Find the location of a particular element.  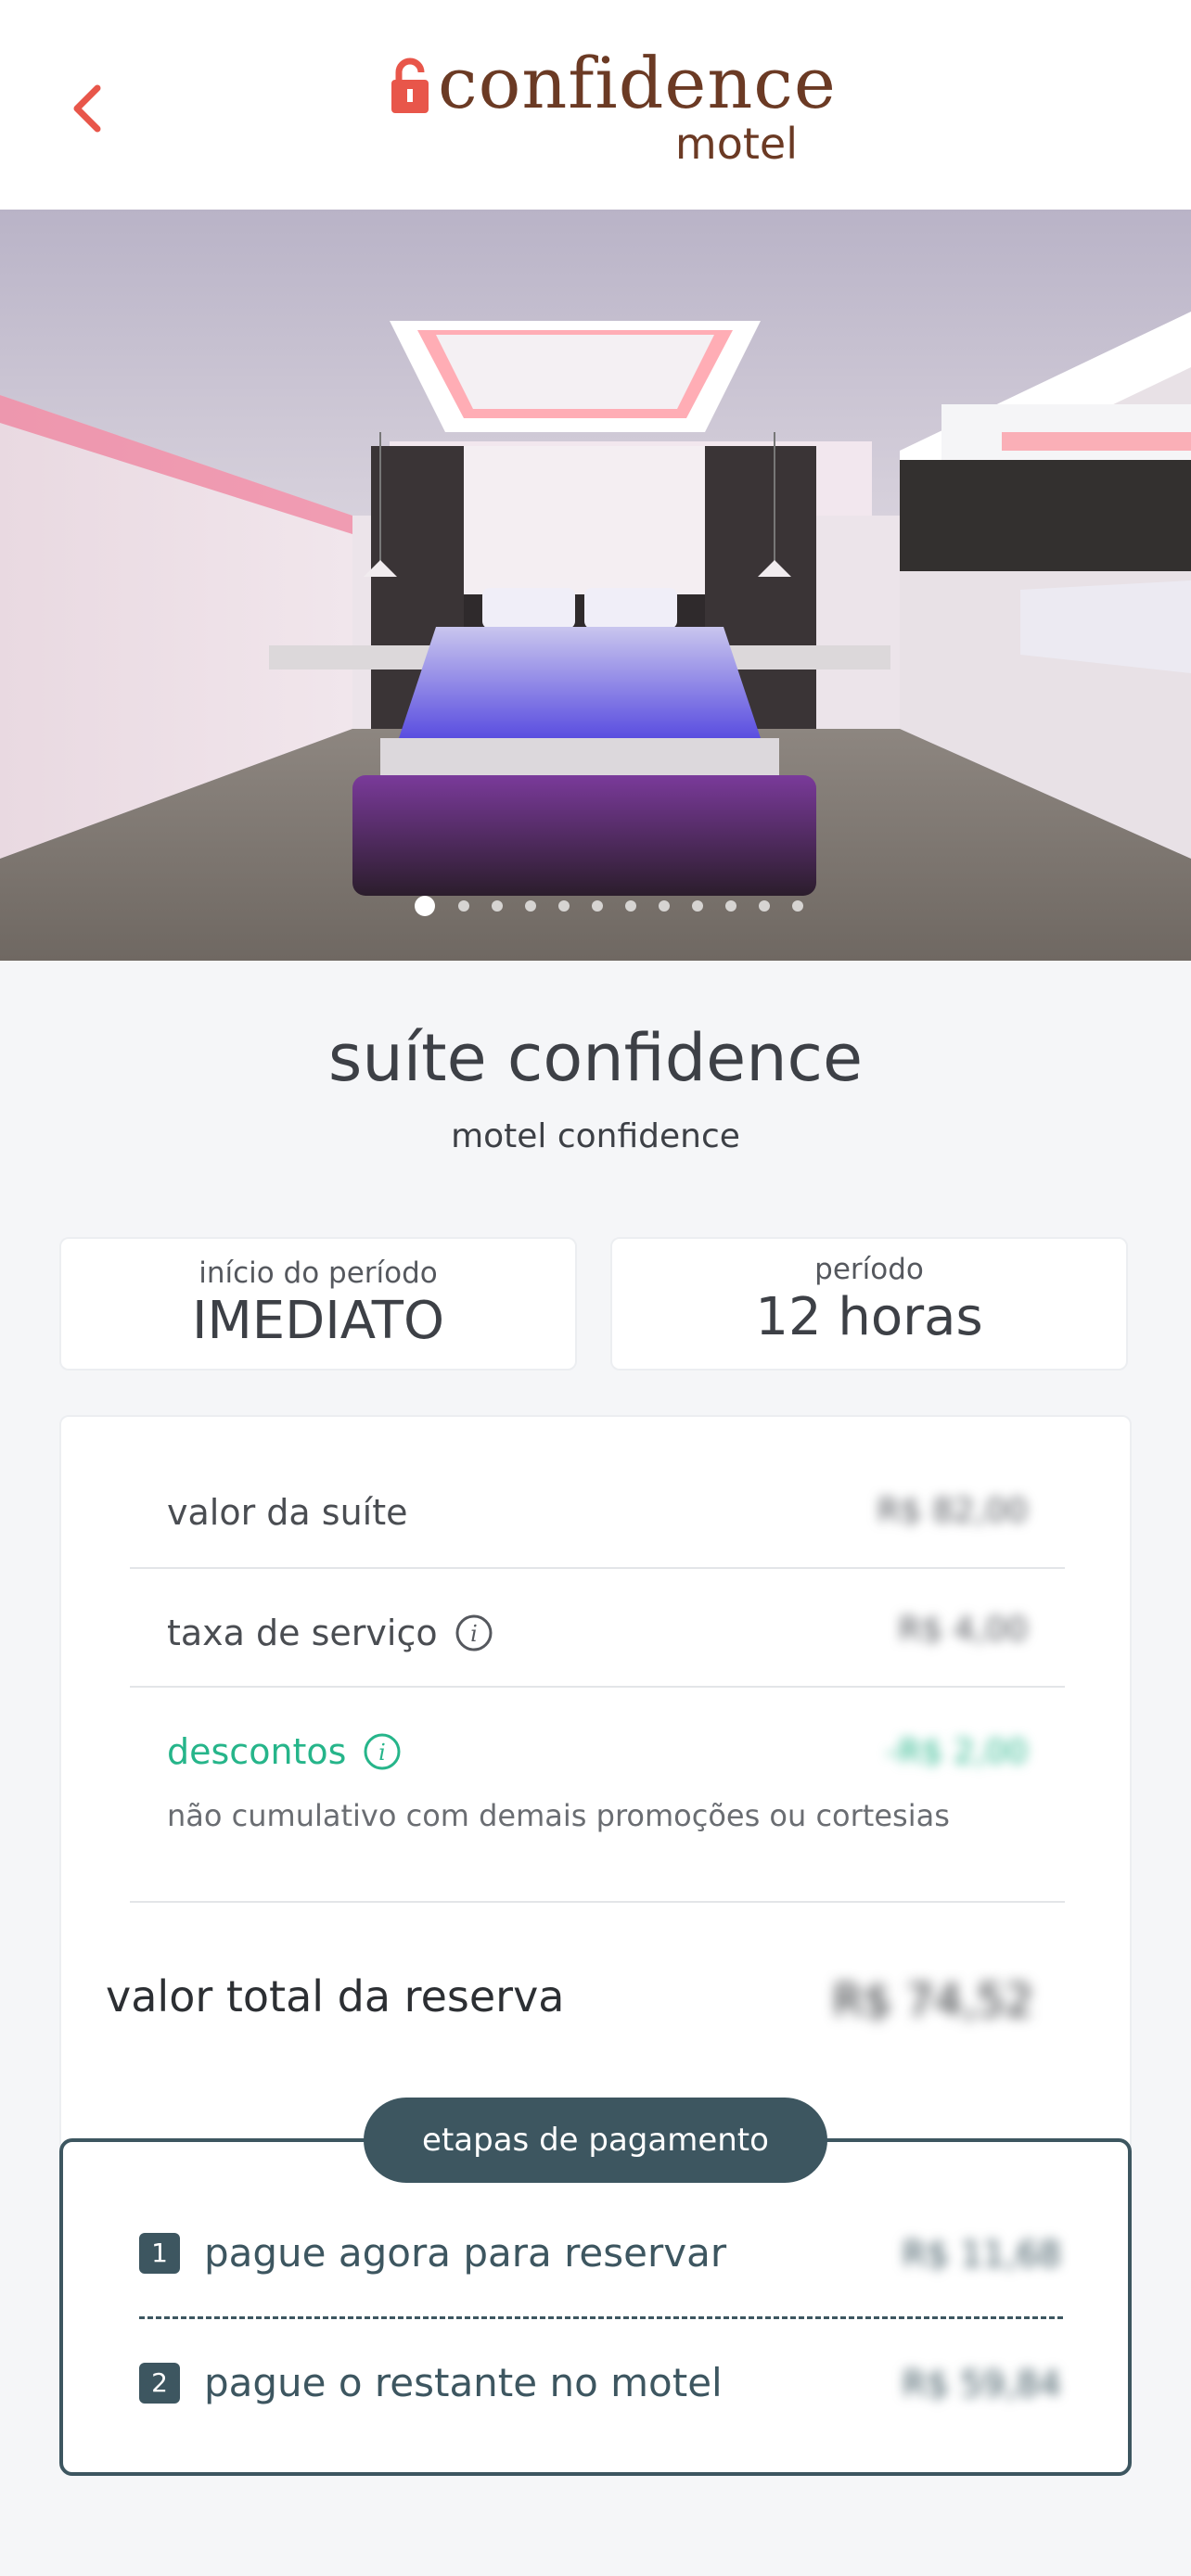

period-start-value: IMEDIATO is located at coordinates (318, 1321).